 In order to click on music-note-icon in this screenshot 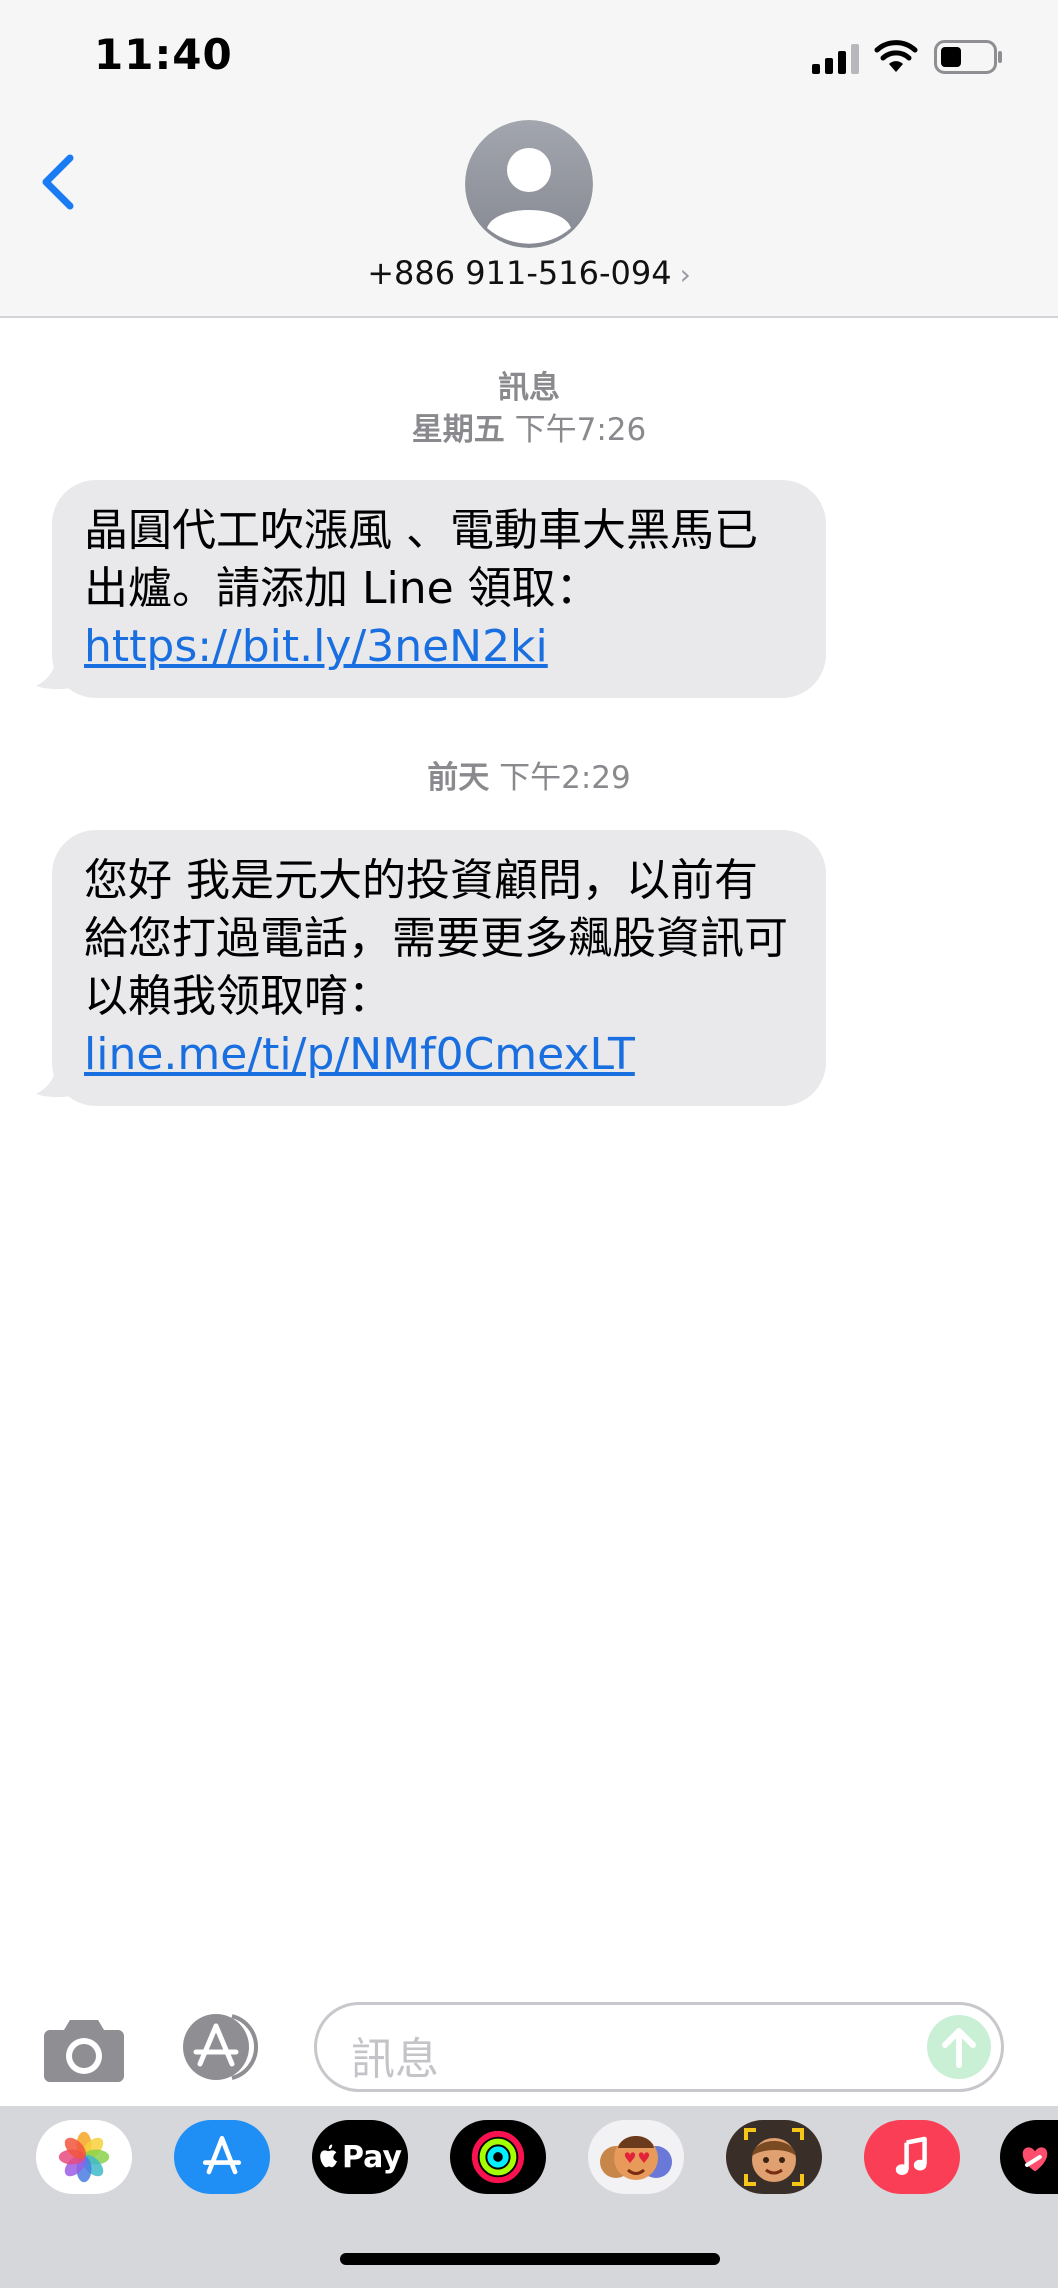, I will do `click(911, 2155)`.